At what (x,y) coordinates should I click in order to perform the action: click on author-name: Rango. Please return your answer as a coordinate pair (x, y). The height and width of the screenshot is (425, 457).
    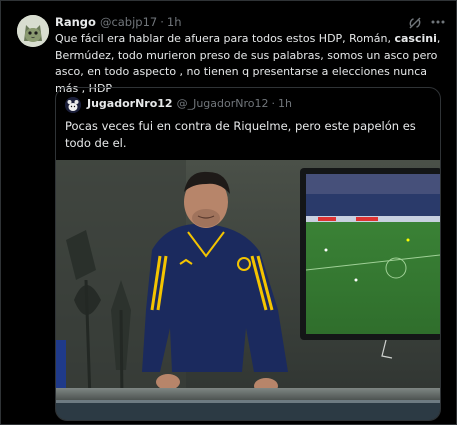
    Looking at the image, I should click on (75, 22).